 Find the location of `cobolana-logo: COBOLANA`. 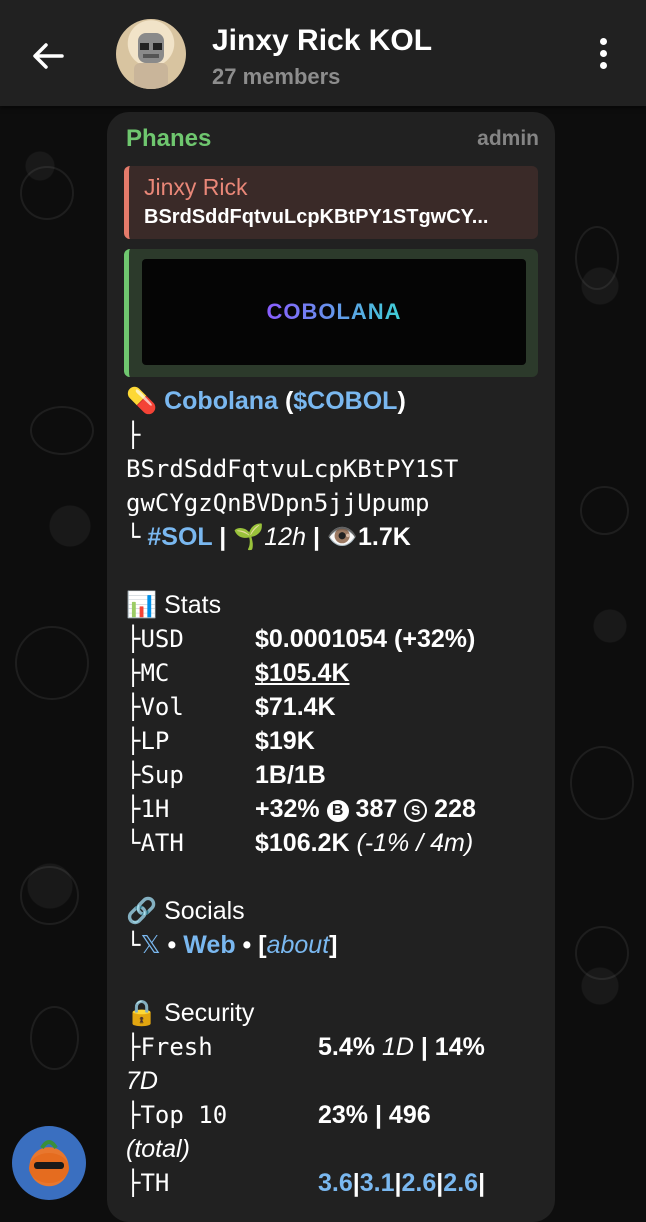

cobolana-logo: COBOLANA is located at coordinates (334, 311).